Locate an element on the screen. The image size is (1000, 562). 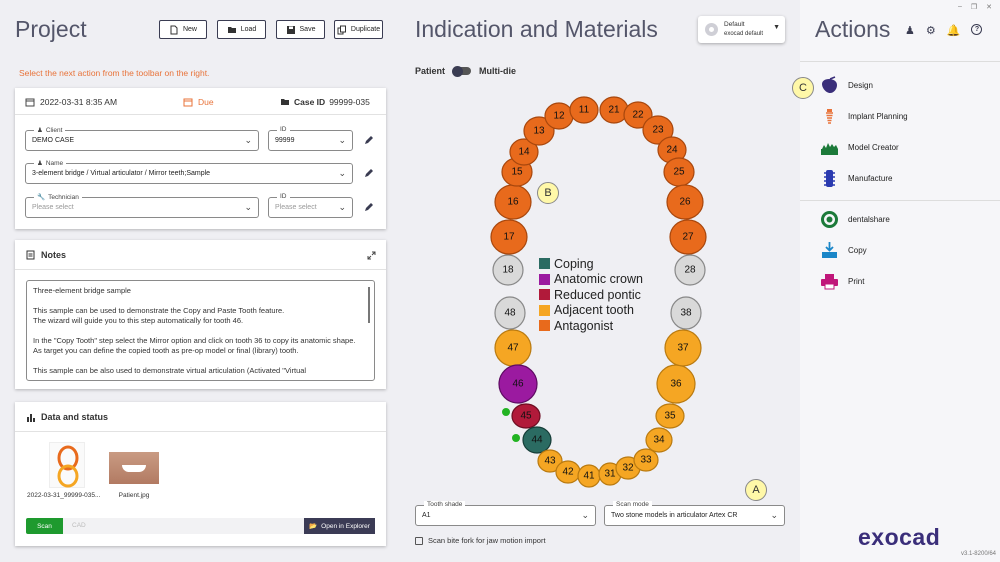
preset-select: Default exocad default ▼ is located at coordinates (741, 29).